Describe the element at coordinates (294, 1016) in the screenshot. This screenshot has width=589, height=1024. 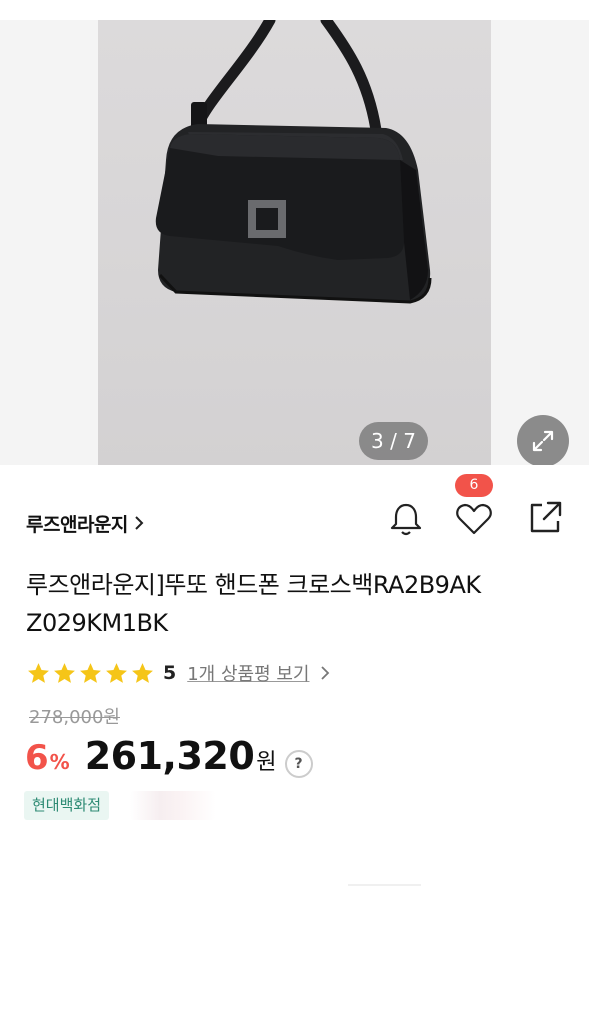
I see `system-nav-bar` at that location.